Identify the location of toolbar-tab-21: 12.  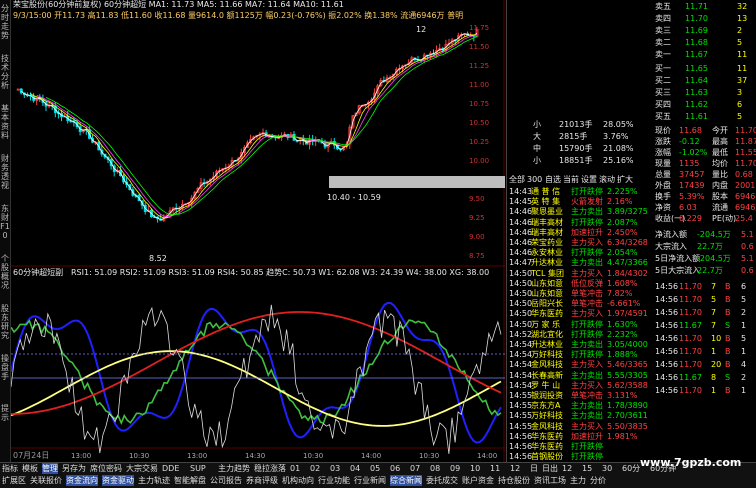
(515, 468).